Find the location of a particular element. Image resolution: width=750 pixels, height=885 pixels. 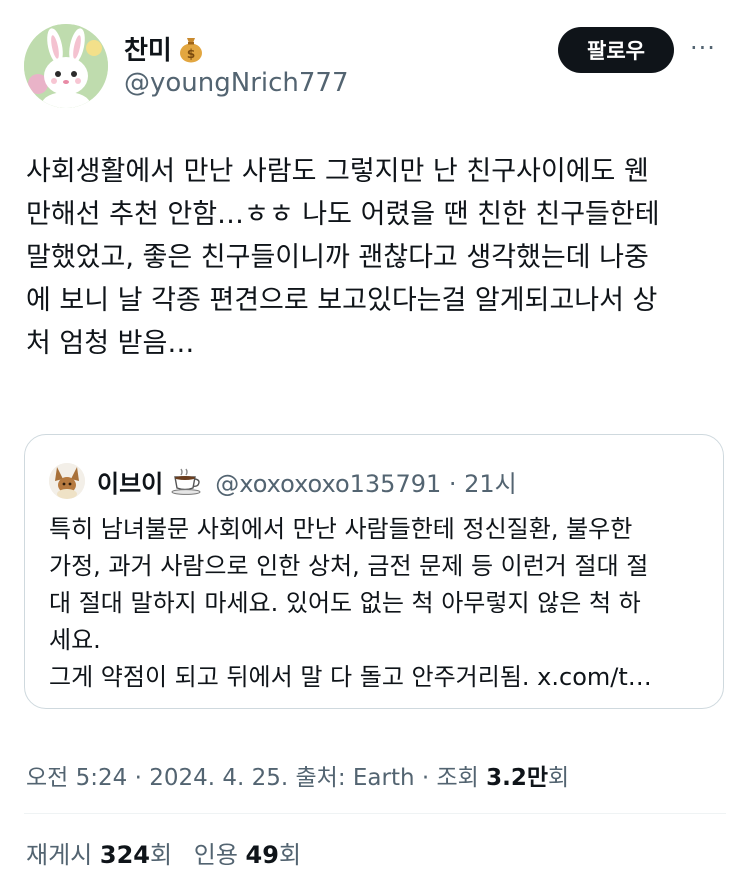

money-bag-icon: $ is located at coordinates (190, 49).